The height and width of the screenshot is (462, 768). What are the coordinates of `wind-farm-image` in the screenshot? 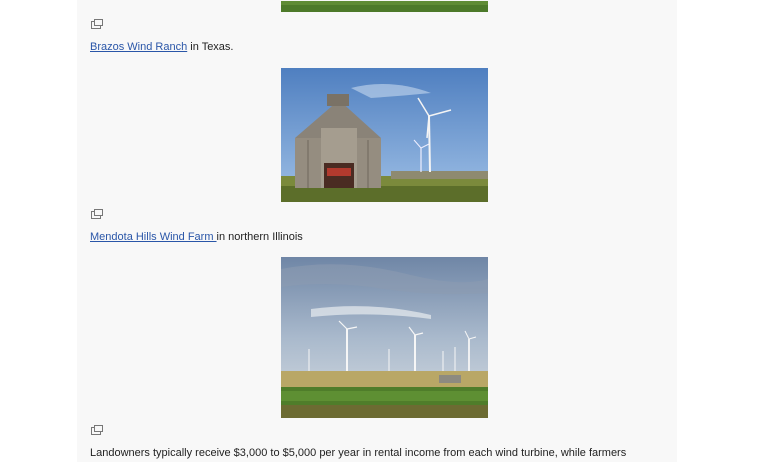 It's located at (384, 337).